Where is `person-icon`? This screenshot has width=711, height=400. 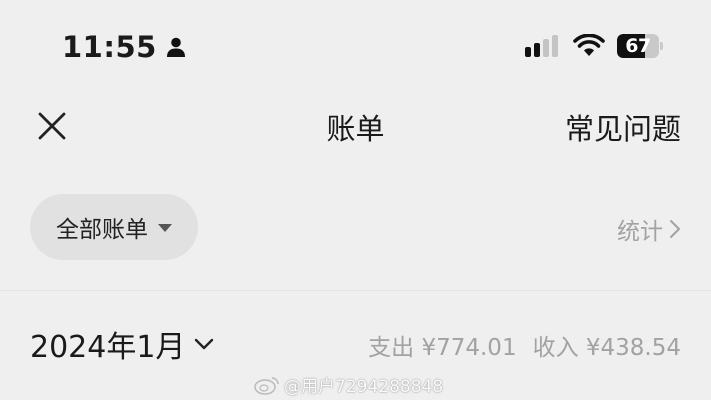 person-icon is located at coordinates (175, 47).